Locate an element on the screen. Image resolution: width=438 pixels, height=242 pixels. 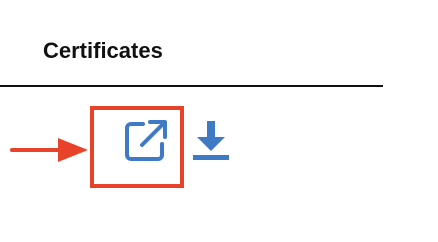
download-icon is located at coordinates (211, 141).